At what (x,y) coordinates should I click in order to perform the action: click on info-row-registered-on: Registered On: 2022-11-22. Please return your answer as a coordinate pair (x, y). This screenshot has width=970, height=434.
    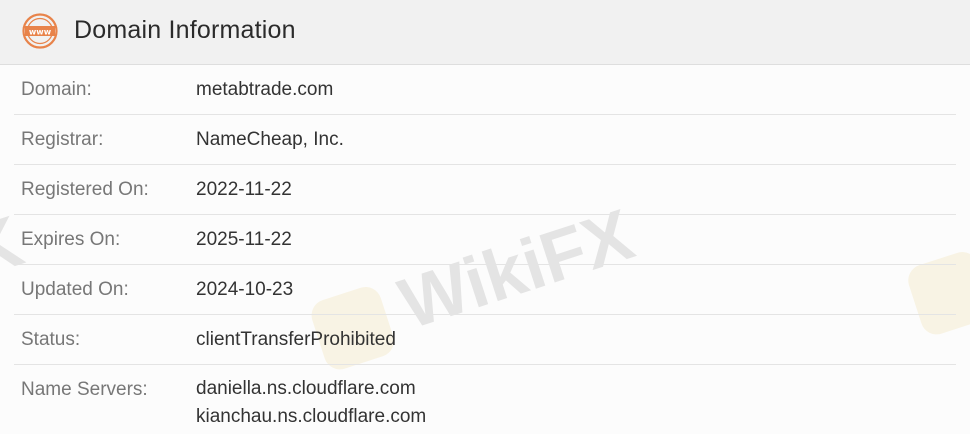
    Looking at the image, I should click on (485, 190).